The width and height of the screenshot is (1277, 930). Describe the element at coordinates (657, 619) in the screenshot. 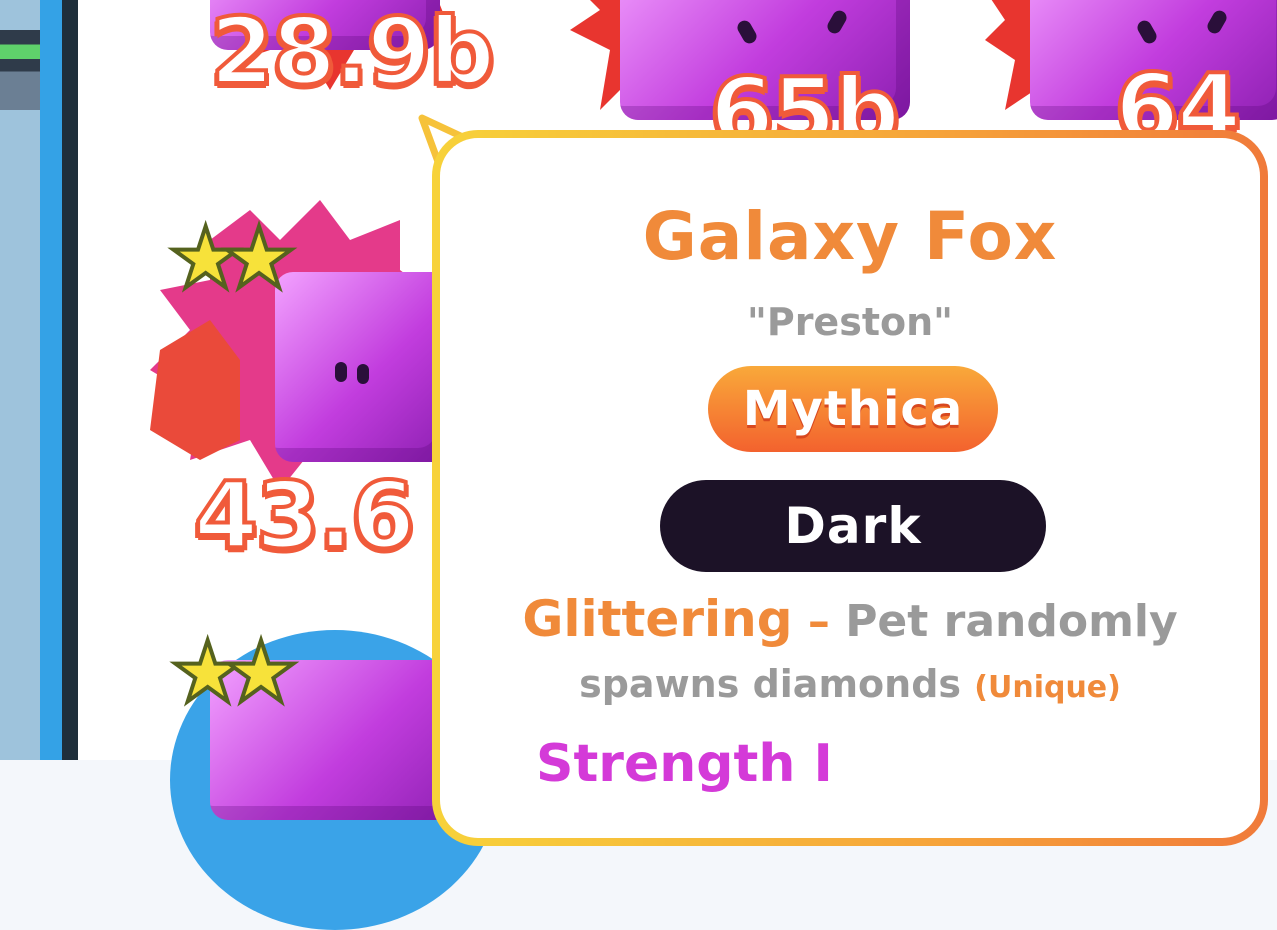

I see `ability-name: Glittering` at that location.